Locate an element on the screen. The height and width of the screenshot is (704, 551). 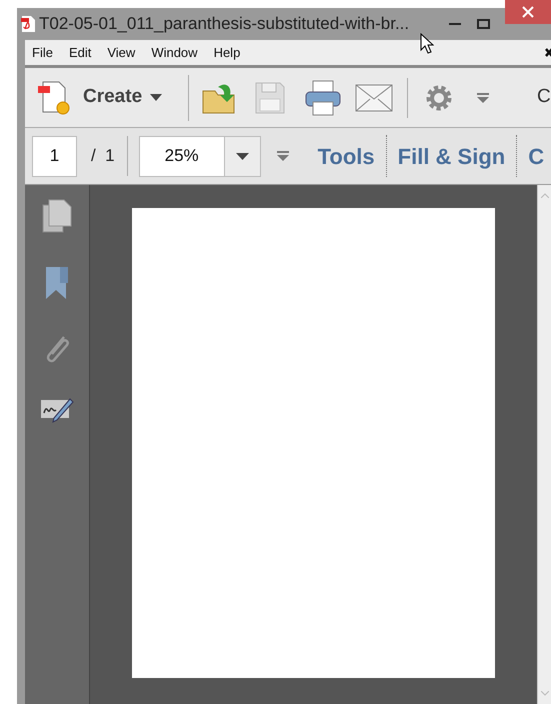
menu-item: View is located at coordinates (121, 52).